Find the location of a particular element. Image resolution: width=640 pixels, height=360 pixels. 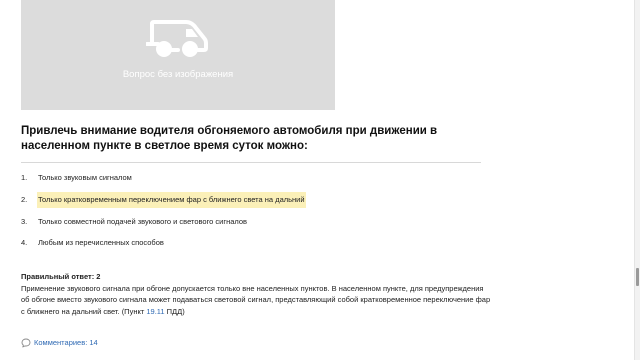

answer-number: 1. is located at coordinates (24, 177).